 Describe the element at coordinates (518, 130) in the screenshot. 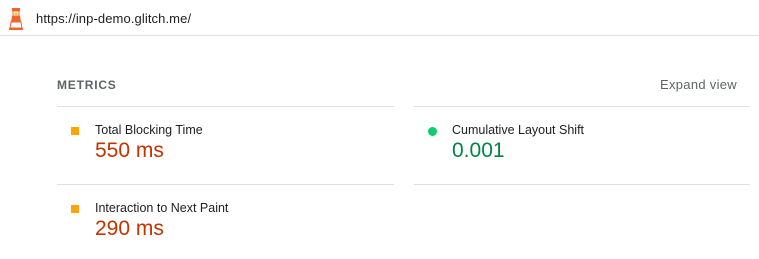

I see `metric-label: Cumulative Layout Shift` at that location.